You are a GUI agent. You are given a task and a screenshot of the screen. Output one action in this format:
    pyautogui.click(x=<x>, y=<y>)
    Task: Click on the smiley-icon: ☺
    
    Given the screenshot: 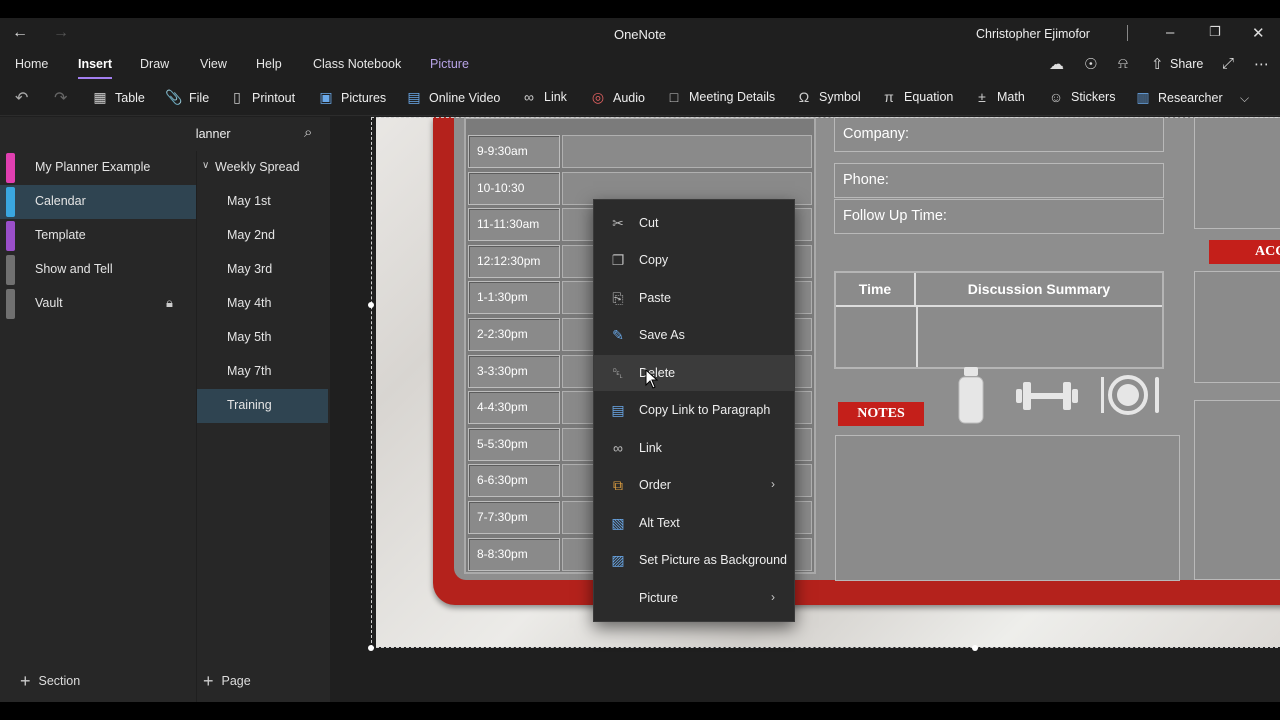 What is the action you would take?
    pyautogui.click(x=1056, y=97)
    